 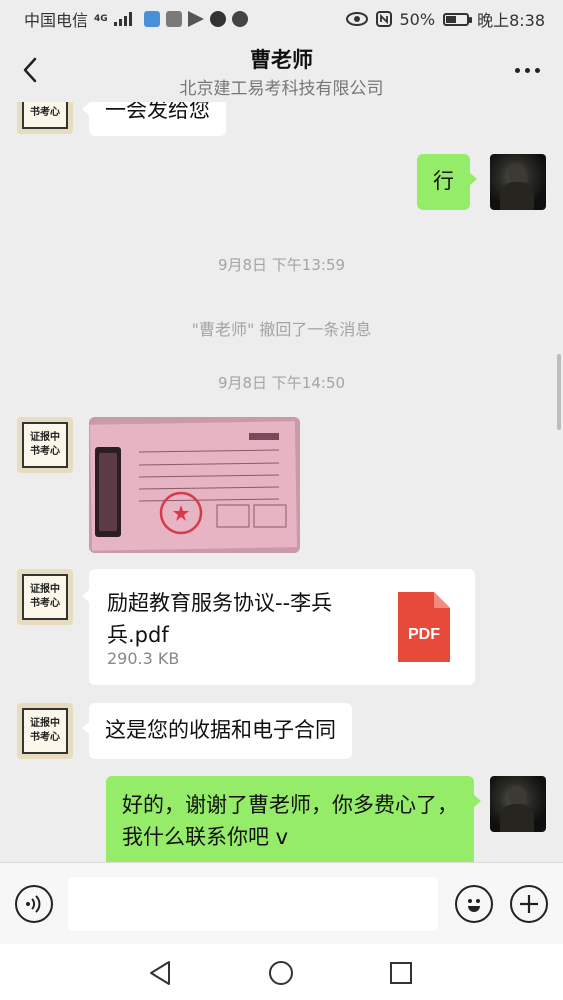 I want to click on svg-text: PDF, so click(x=424, y=634).